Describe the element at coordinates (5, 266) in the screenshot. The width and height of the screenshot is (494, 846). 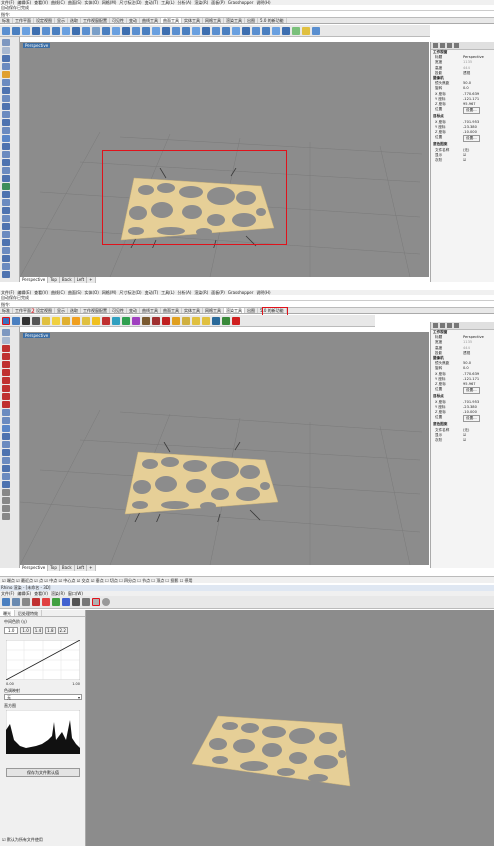
I see `array-icon` at that location.